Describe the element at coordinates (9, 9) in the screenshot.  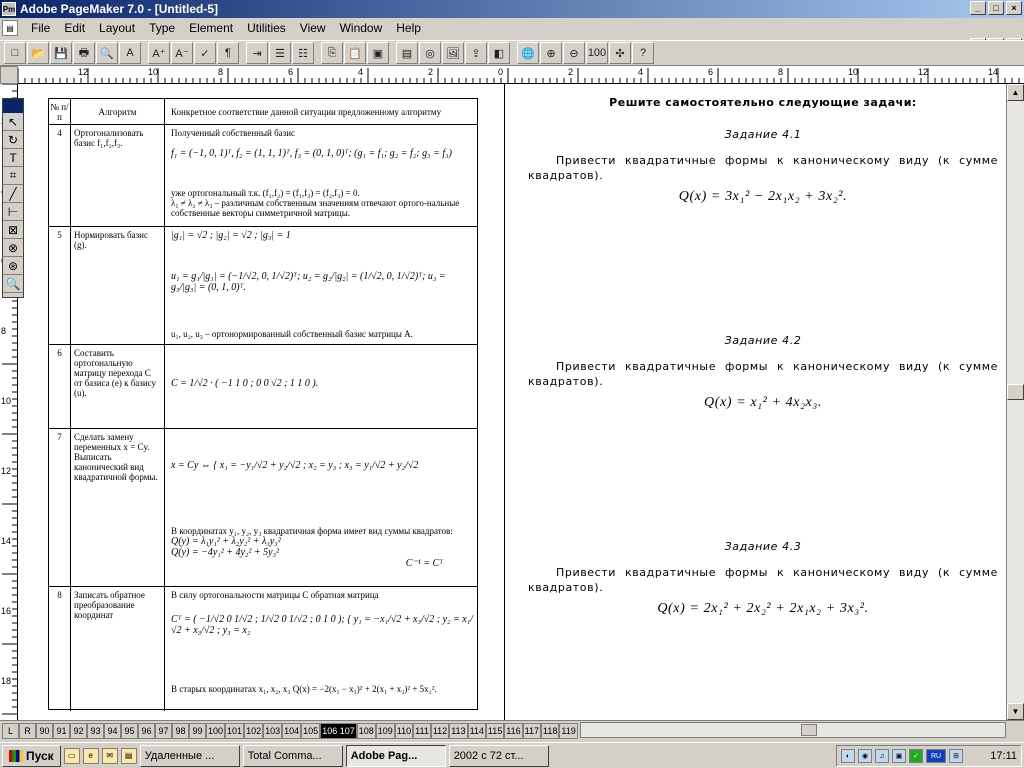
I see `app-icon: Pm` at that location.